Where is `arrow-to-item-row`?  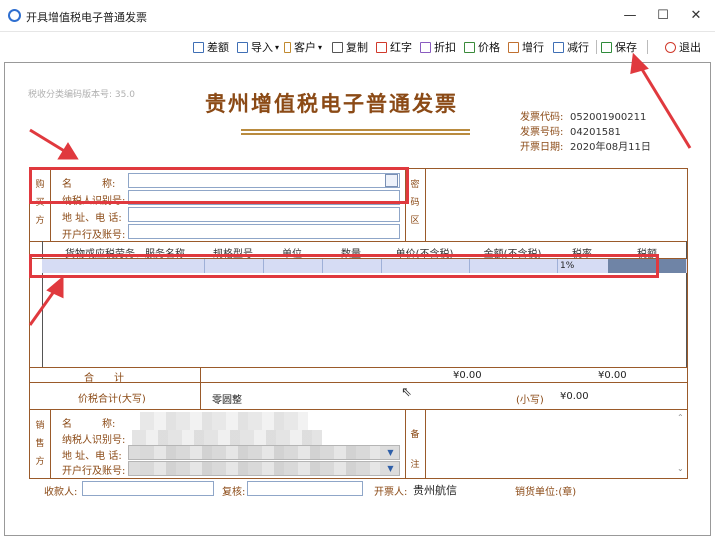 arrow-to-item-row is located at coordinates (42, 307).